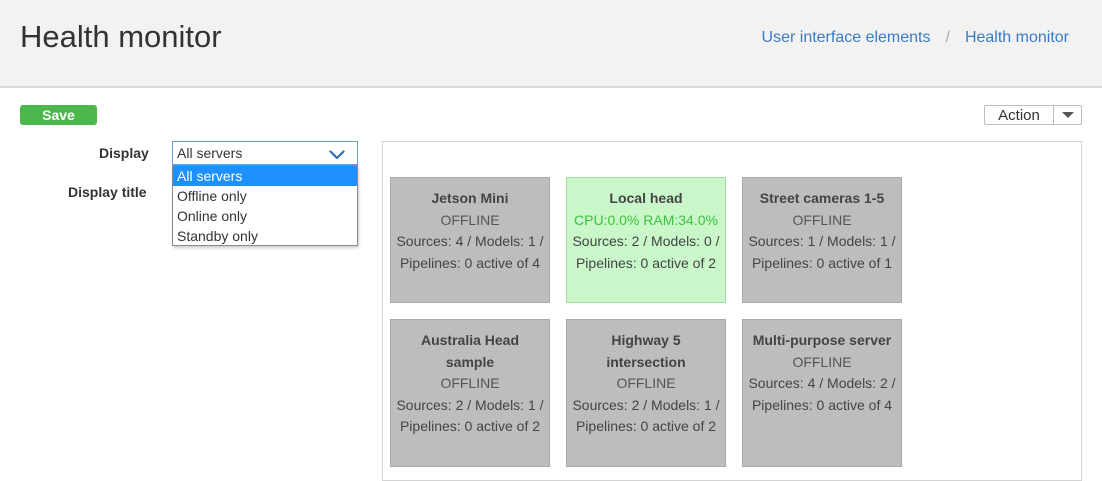  Describe the element at coordinates (121, 36) in the screenshot. I see `page-title: Health monitor` at that location.